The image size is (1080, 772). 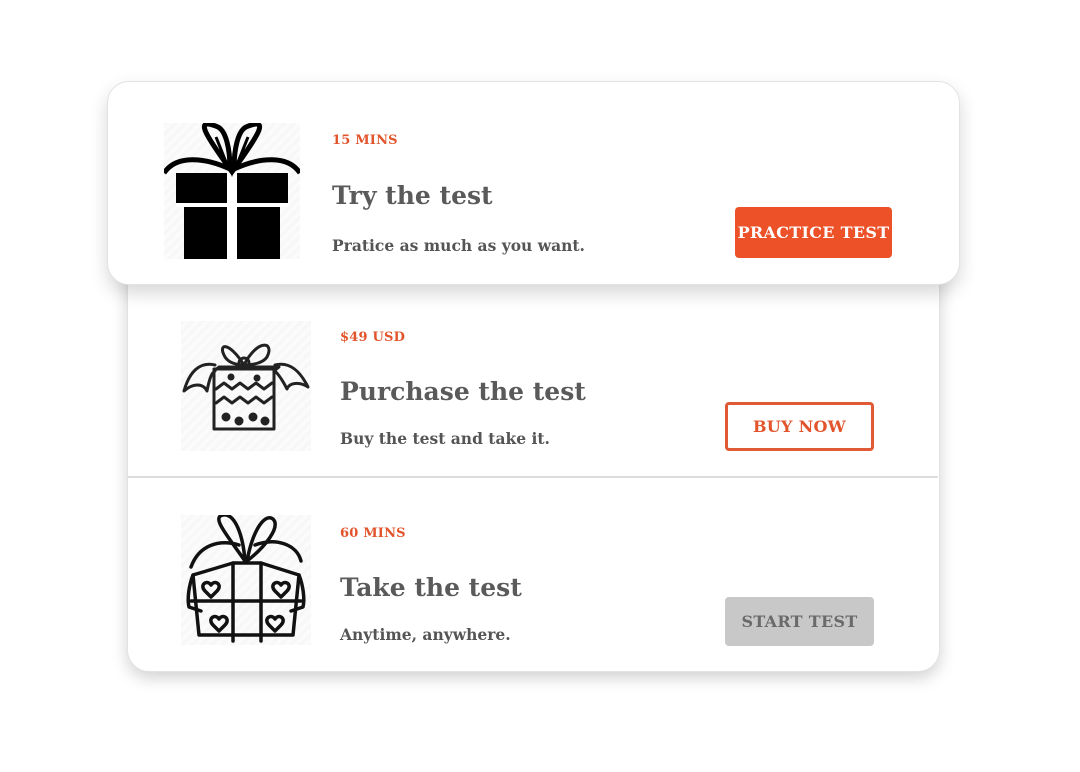 What do you see at coordinates (365, 140) in the screenshot?
I see `duration-label: 15 MINS` at bounding box center [365, 140].